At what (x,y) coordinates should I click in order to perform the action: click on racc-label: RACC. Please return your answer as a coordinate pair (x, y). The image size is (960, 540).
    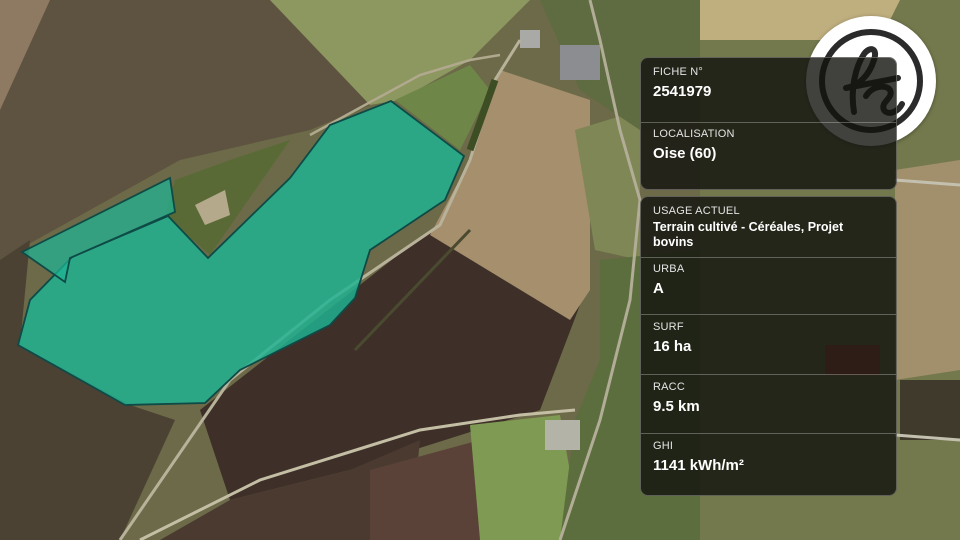
    Looking at the image, I should click on (669, 387).